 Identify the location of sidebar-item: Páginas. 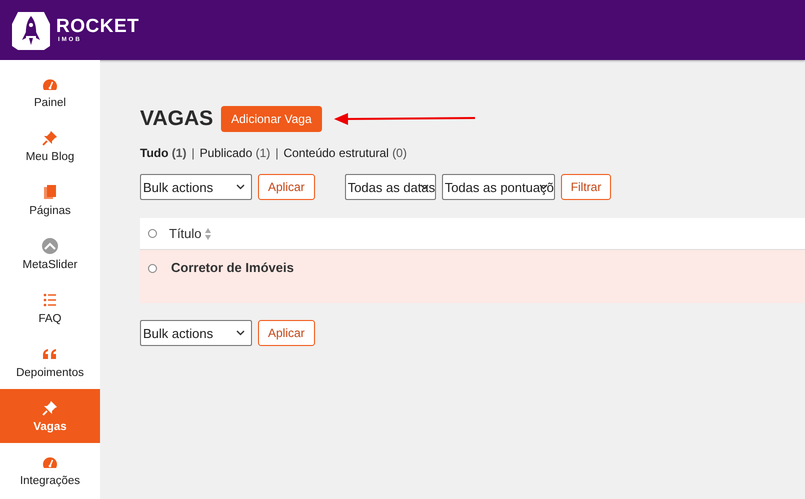
(50, 200).